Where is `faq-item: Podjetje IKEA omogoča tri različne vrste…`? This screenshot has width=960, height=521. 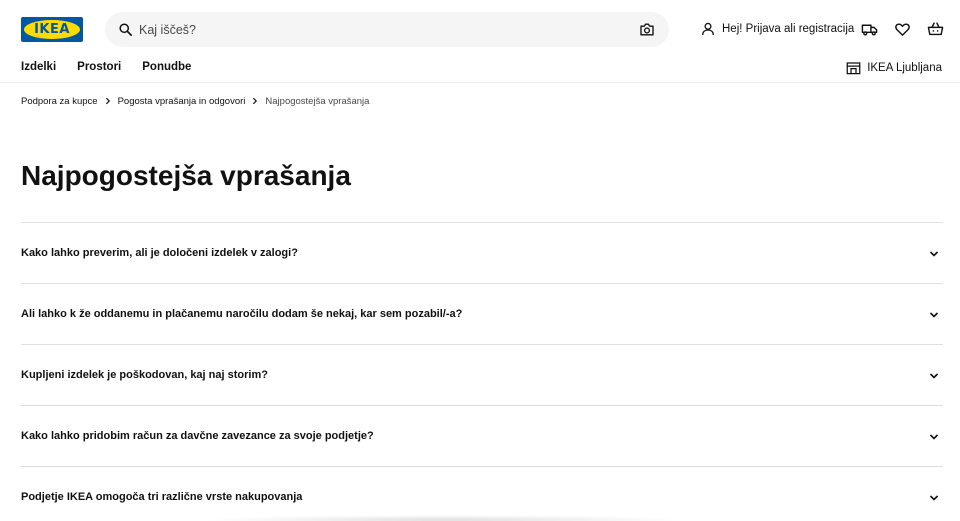
faq-item: Podjetje IKEA omogoča tri različne vrste… is located at coordinates (482, 494).